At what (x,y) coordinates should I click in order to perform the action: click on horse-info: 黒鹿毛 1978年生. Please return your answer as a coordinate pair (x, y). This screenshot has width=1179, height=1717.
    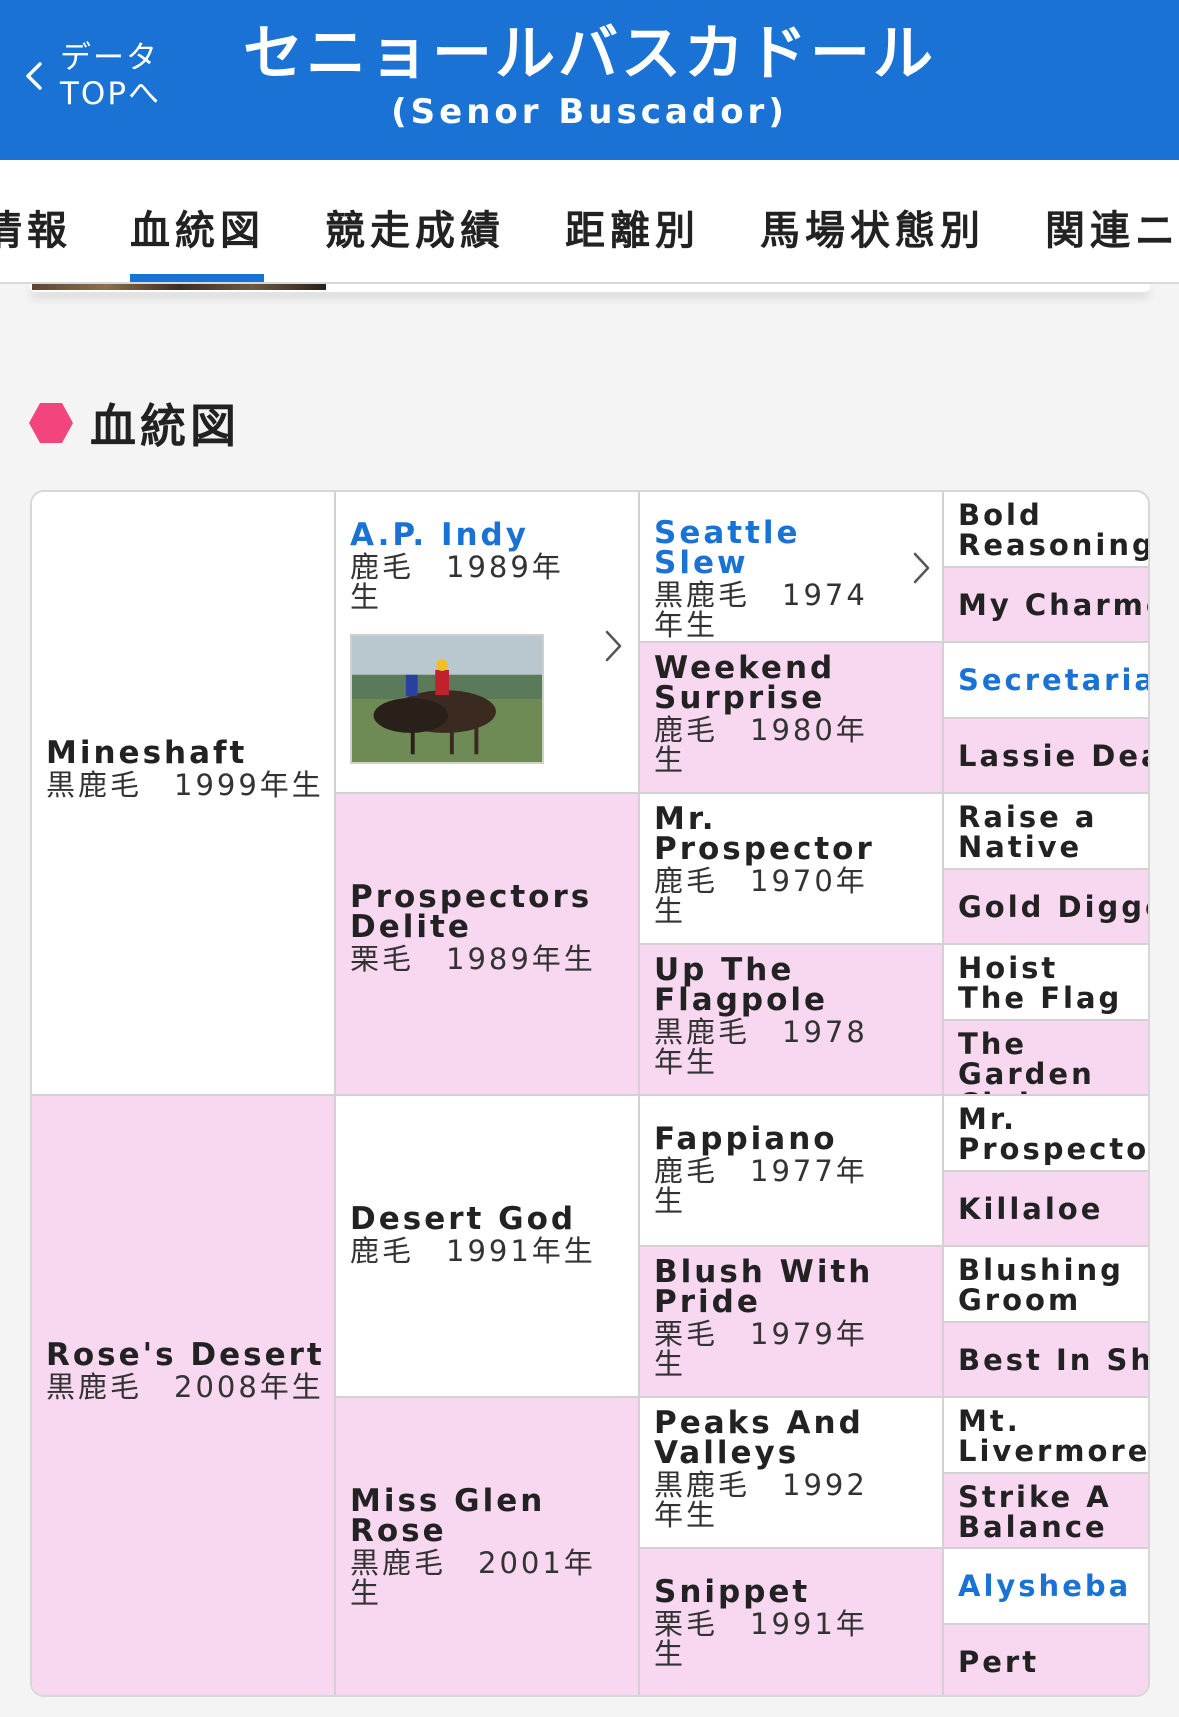
    Looking at the image, I should click on (761, 1047).